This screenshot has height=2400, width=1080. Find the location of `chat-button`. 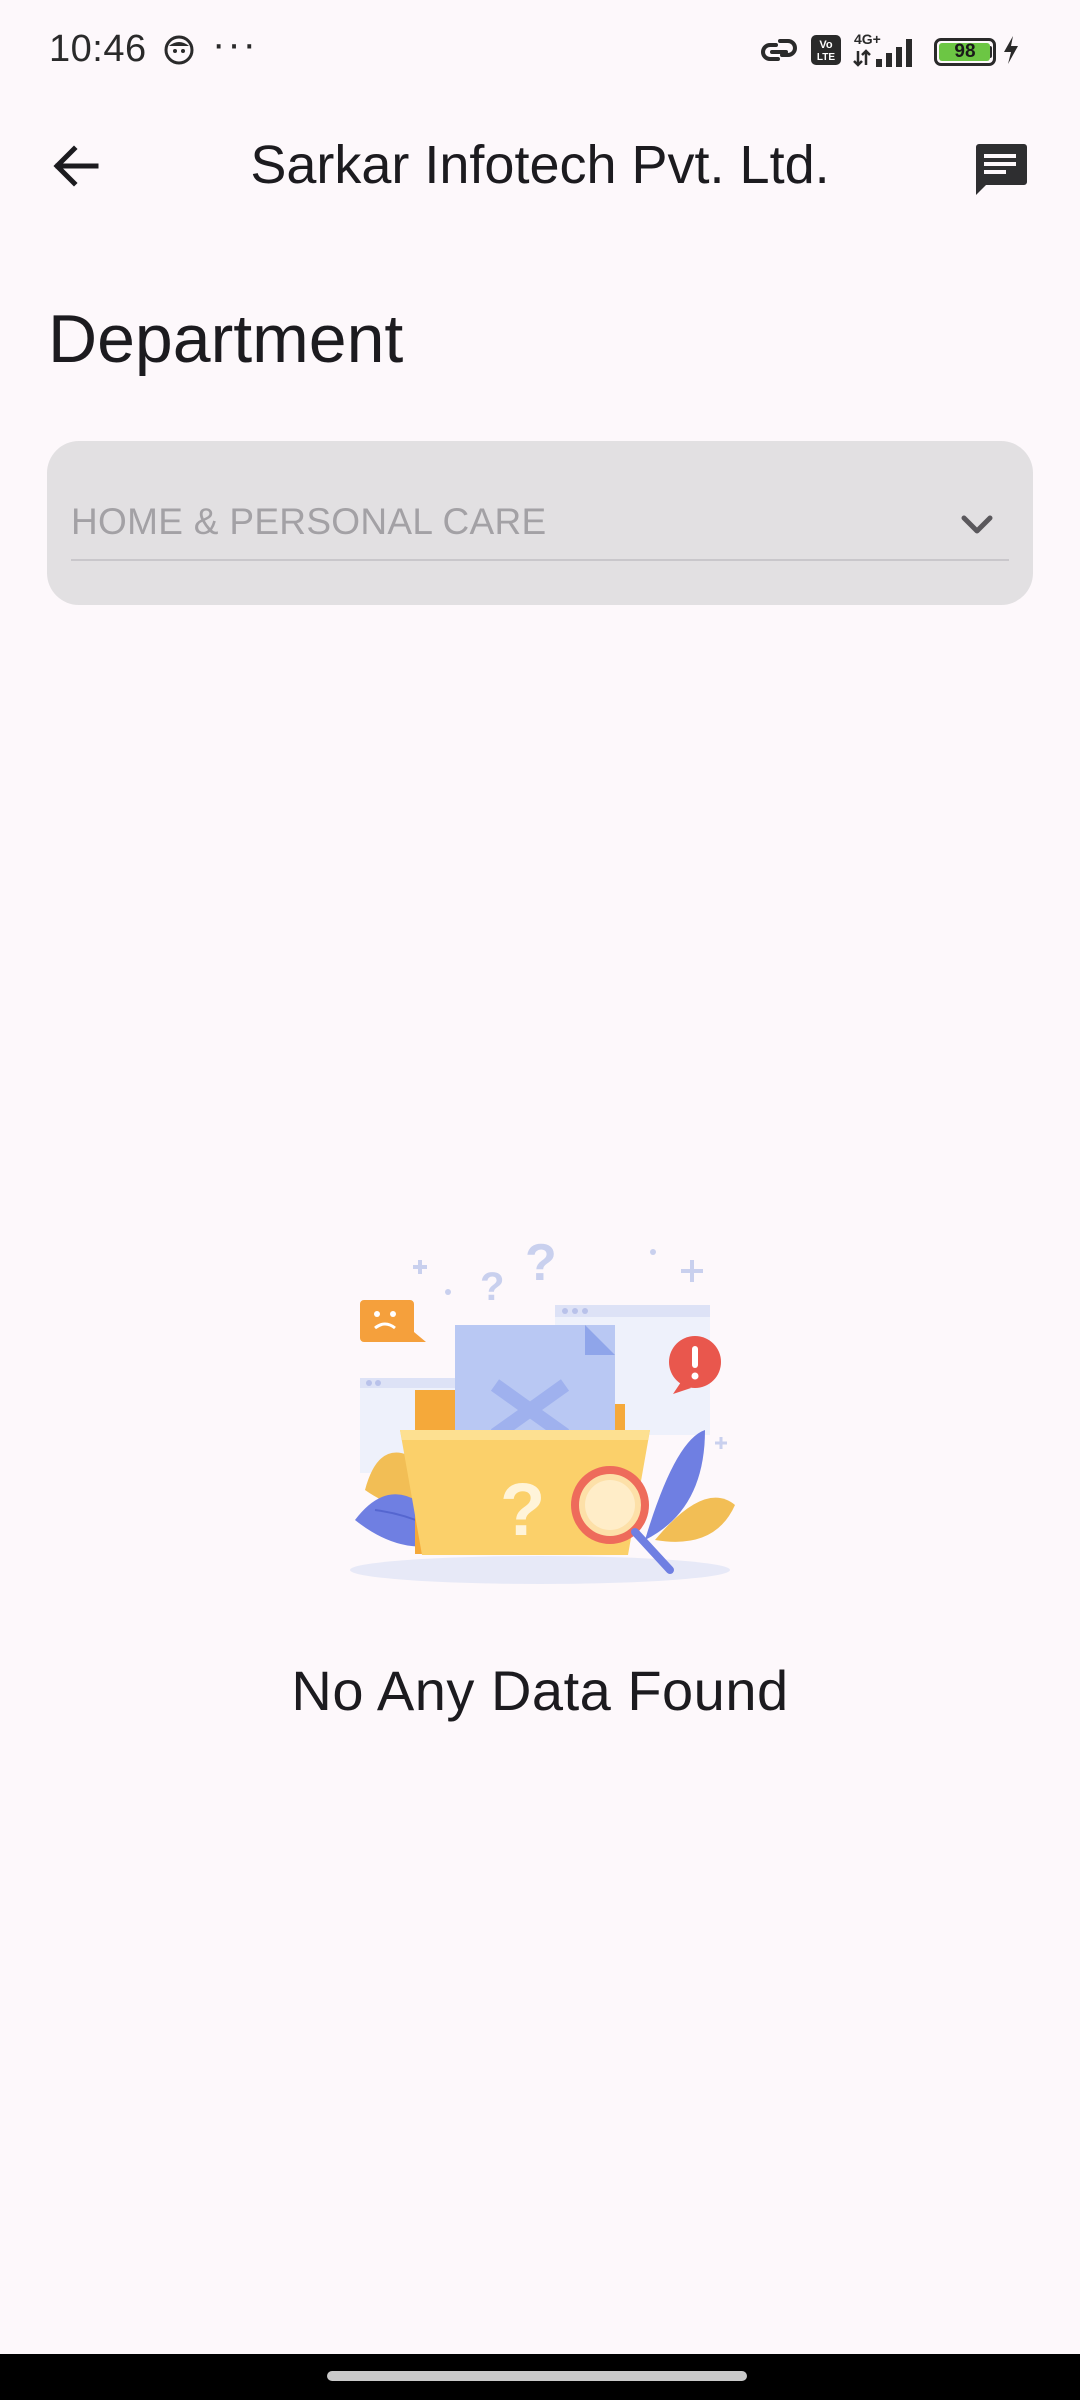

chat-button is located at coordinates (1000, 172).